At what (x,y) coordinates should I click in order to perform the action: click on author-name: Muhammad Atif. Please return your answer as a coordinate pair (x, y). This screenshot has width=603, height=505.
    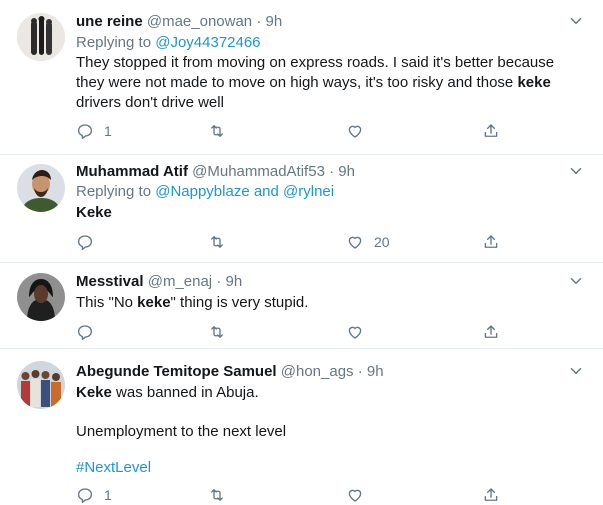
    Looking at the image, I should click on (132, 171).